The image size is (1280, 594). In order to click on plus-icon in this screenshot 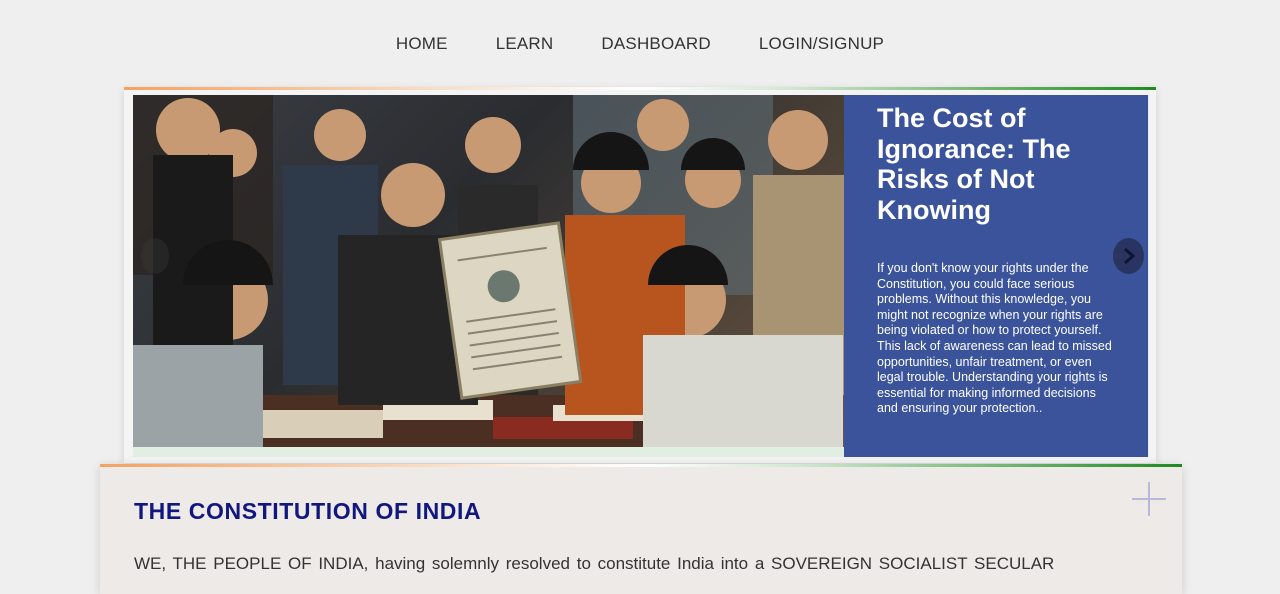, I will do `click(1149, 499)`.